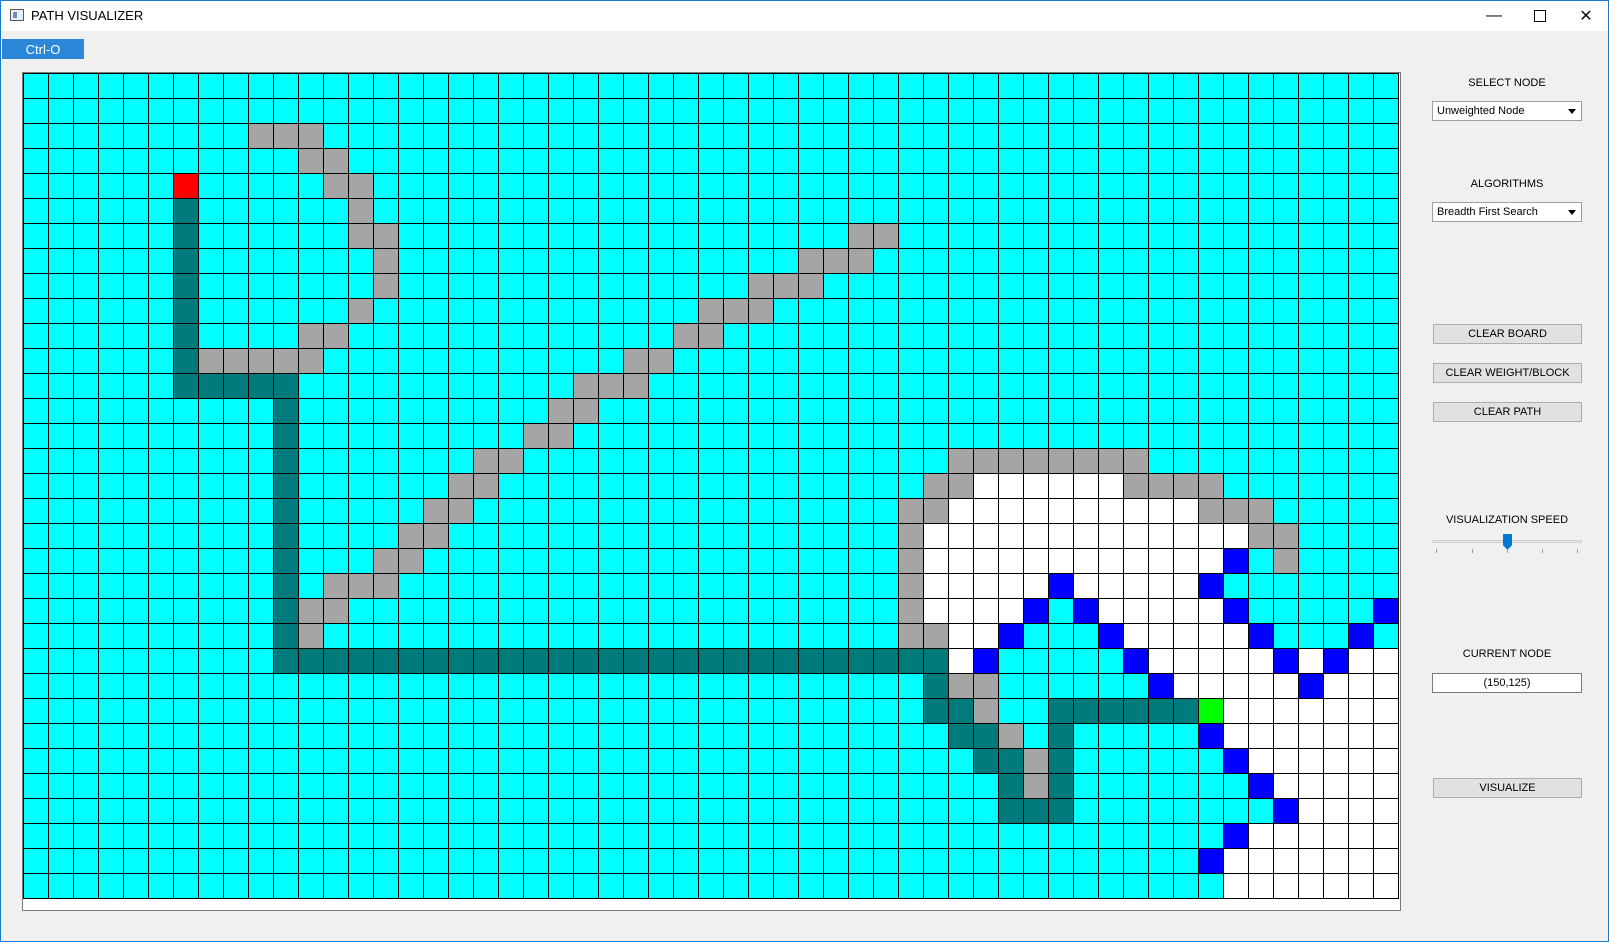 The width and height of the screenshot is (1609, 942). Describe the element at coordinates (186, 361) in the screenshot. I see `grid-cell-path` at that location.